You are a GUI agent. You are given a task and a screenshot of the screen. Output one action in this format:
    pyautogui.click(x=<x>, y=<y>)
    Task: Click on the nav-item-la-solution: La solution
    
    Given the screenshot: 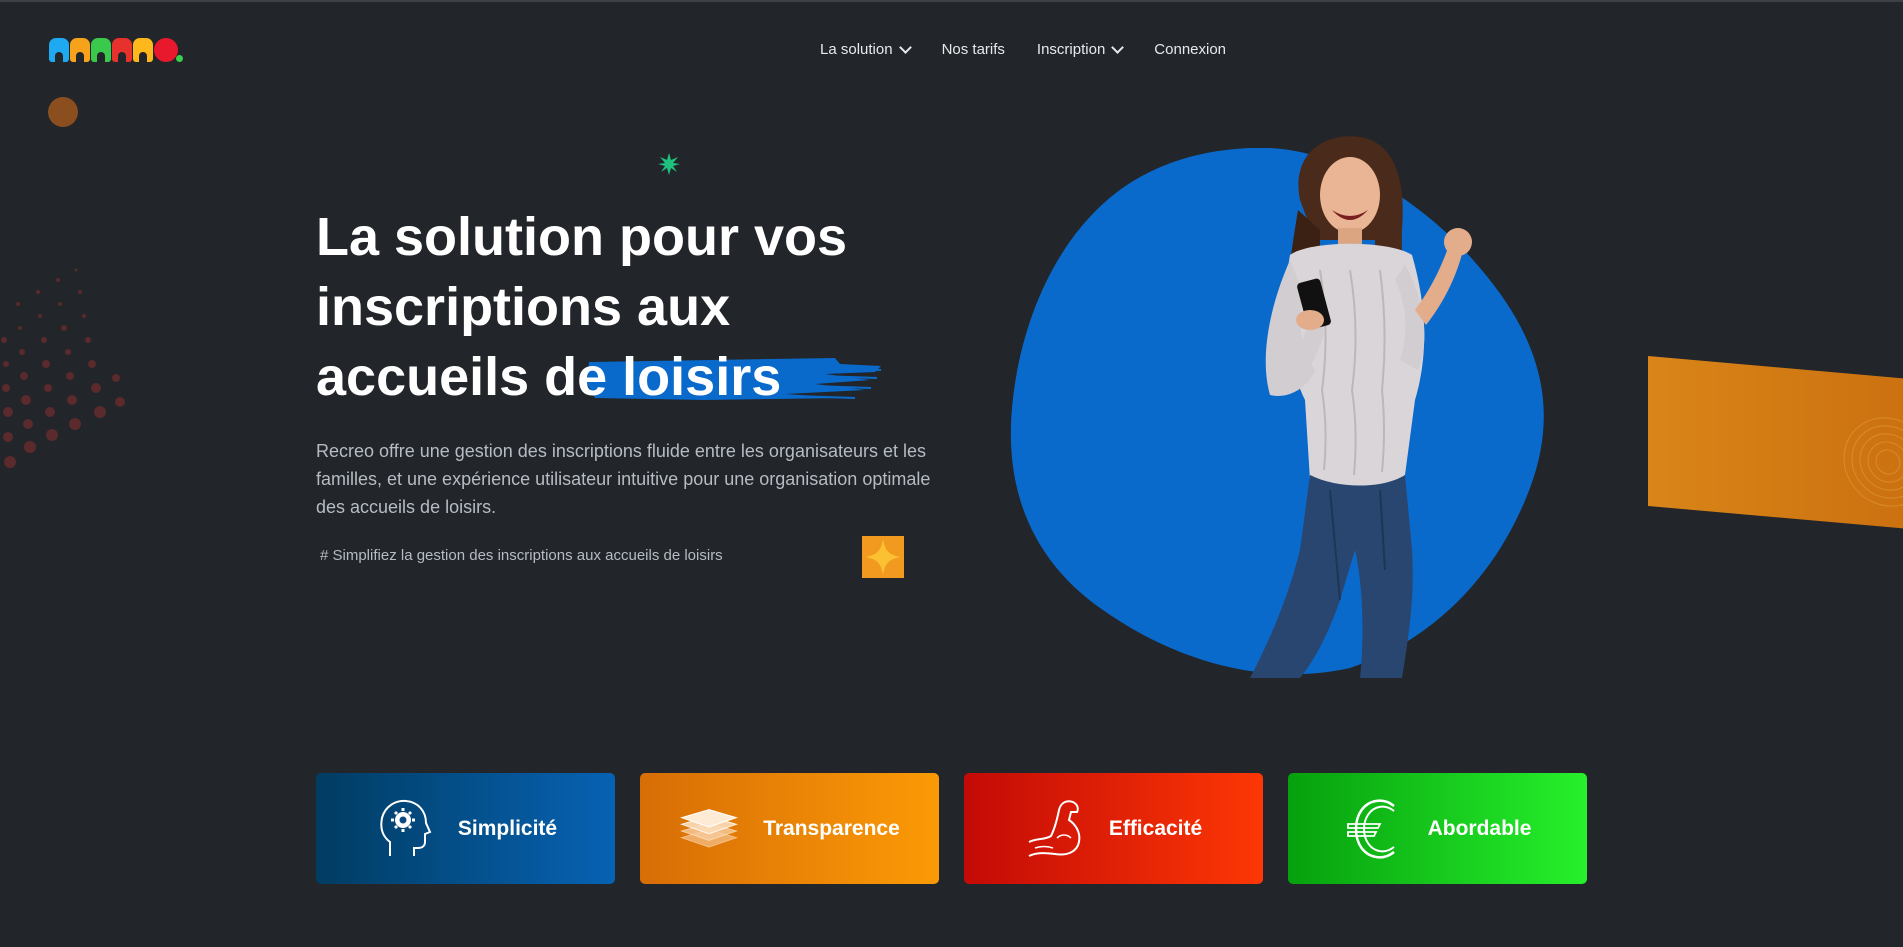 What is the action you would take?
    pyautogui.click(x=866, y=49)
    